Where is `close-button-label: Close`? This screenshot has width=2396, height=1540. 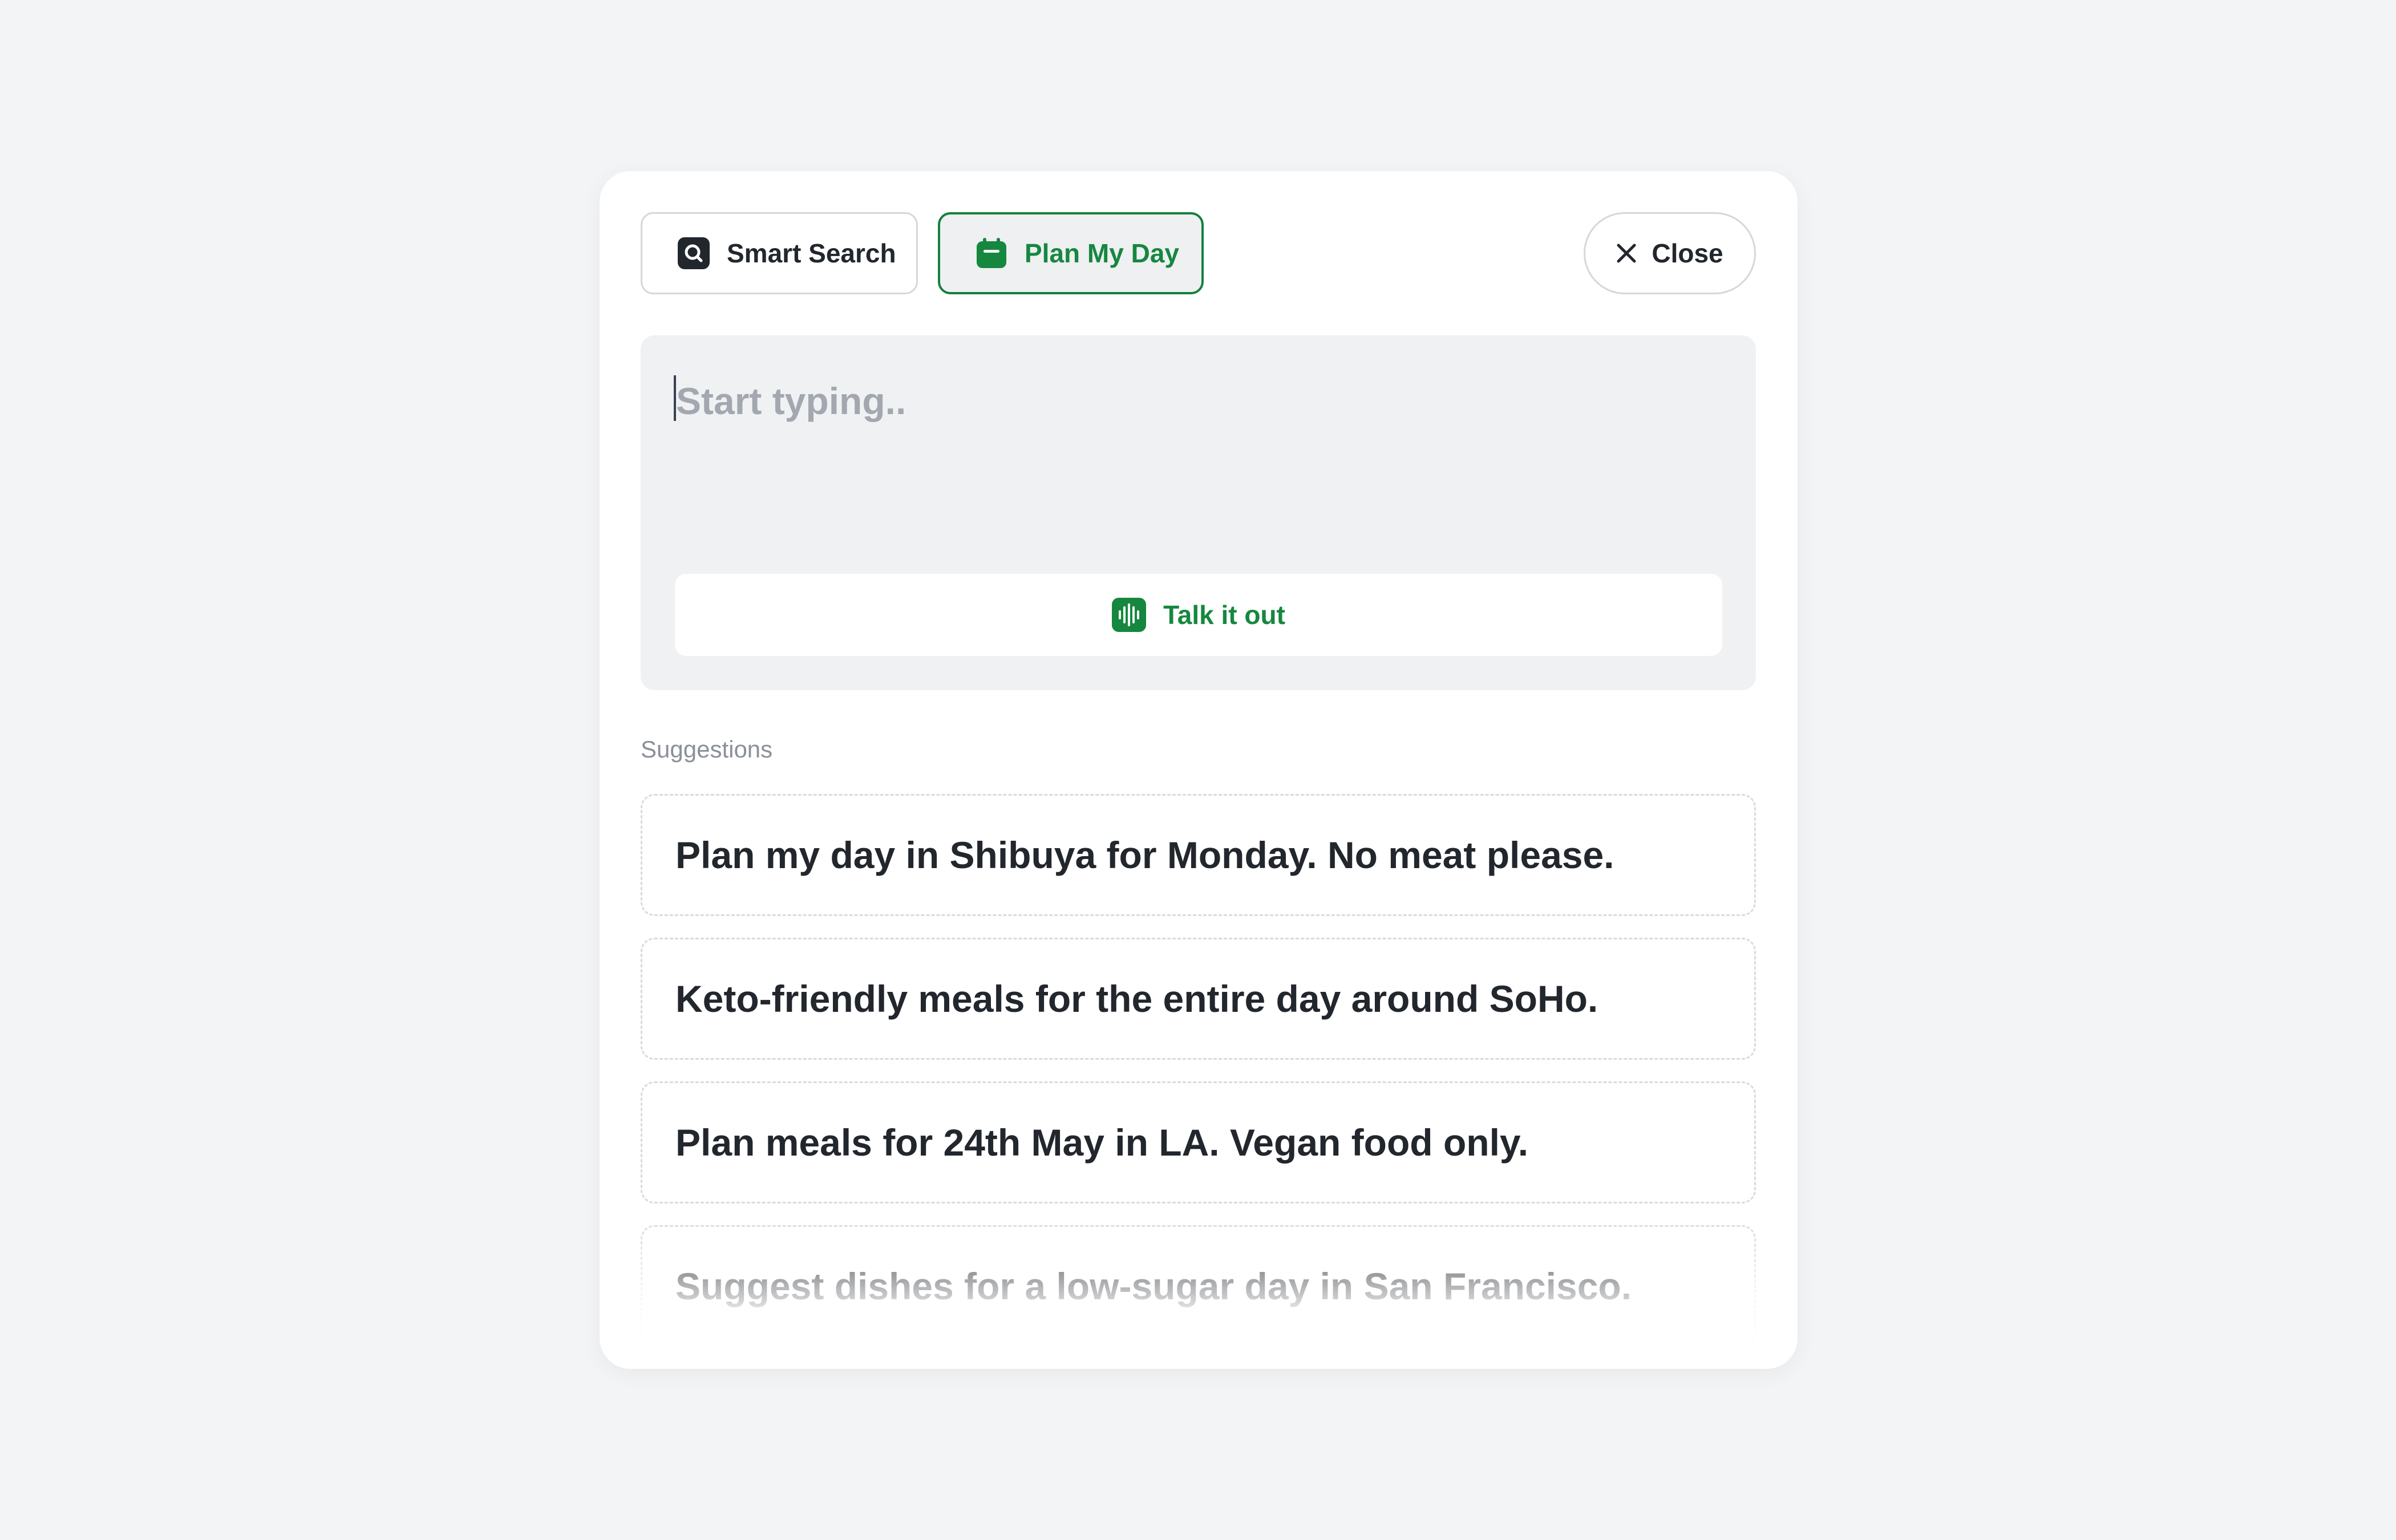
close-button-label: Close is located at coordinates (1687, 253).